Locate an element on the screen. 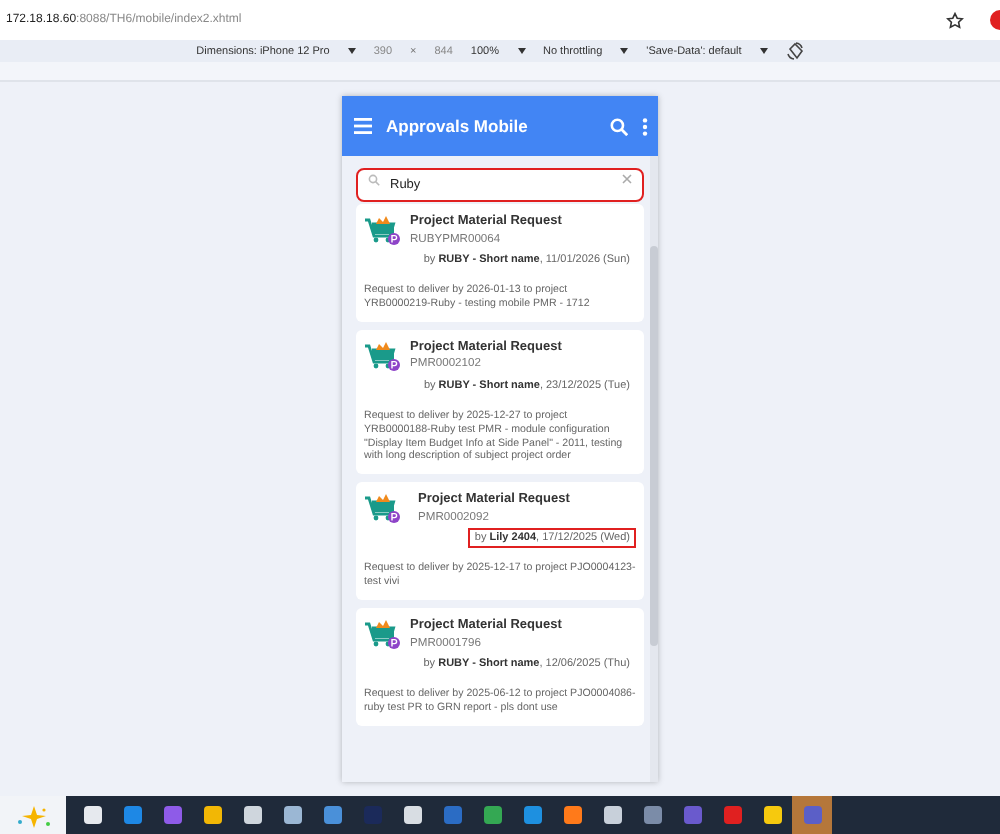 The height and width of the screenshot is (834, 1000). more-icon is located at coordinates (645, 126).